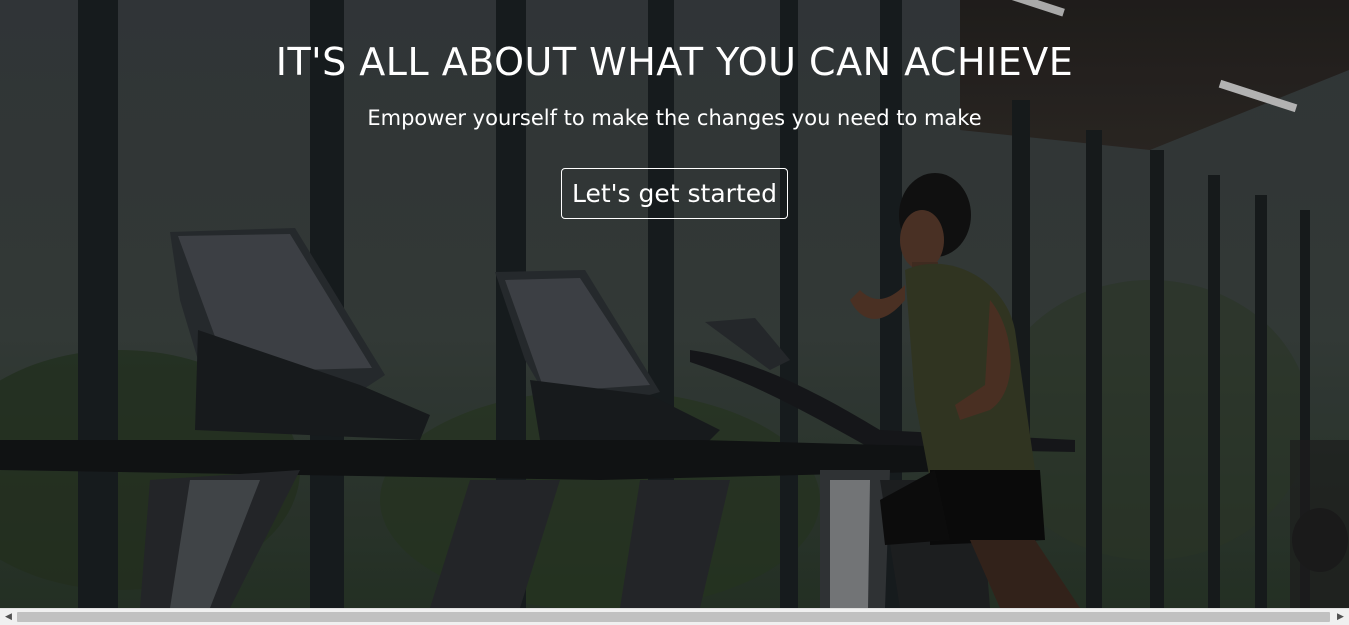 The width and height of the screenshot is (1349, 625). What do you see at coordinates (1340, 617) in the screenshot?
I see `scroll-right-arrow-icon: ▶` at bounding box center [1340, 617].